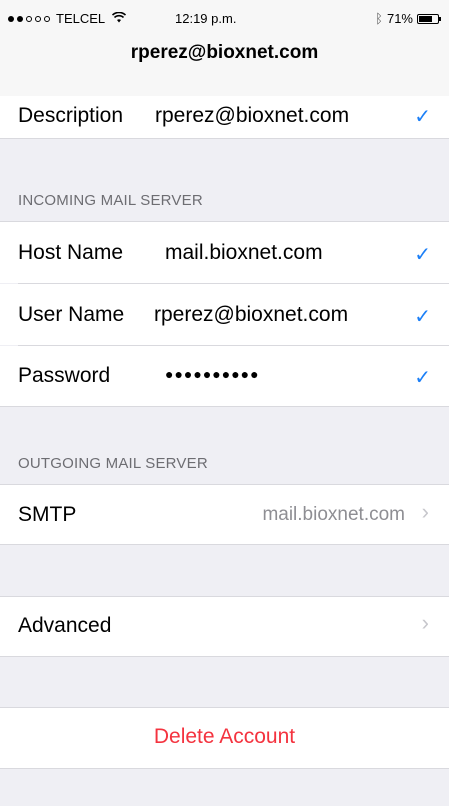 The width and height of the screenshot is (449, 806). I want to click on page-title: rperez@bioxnet.com, so click(224, 52).